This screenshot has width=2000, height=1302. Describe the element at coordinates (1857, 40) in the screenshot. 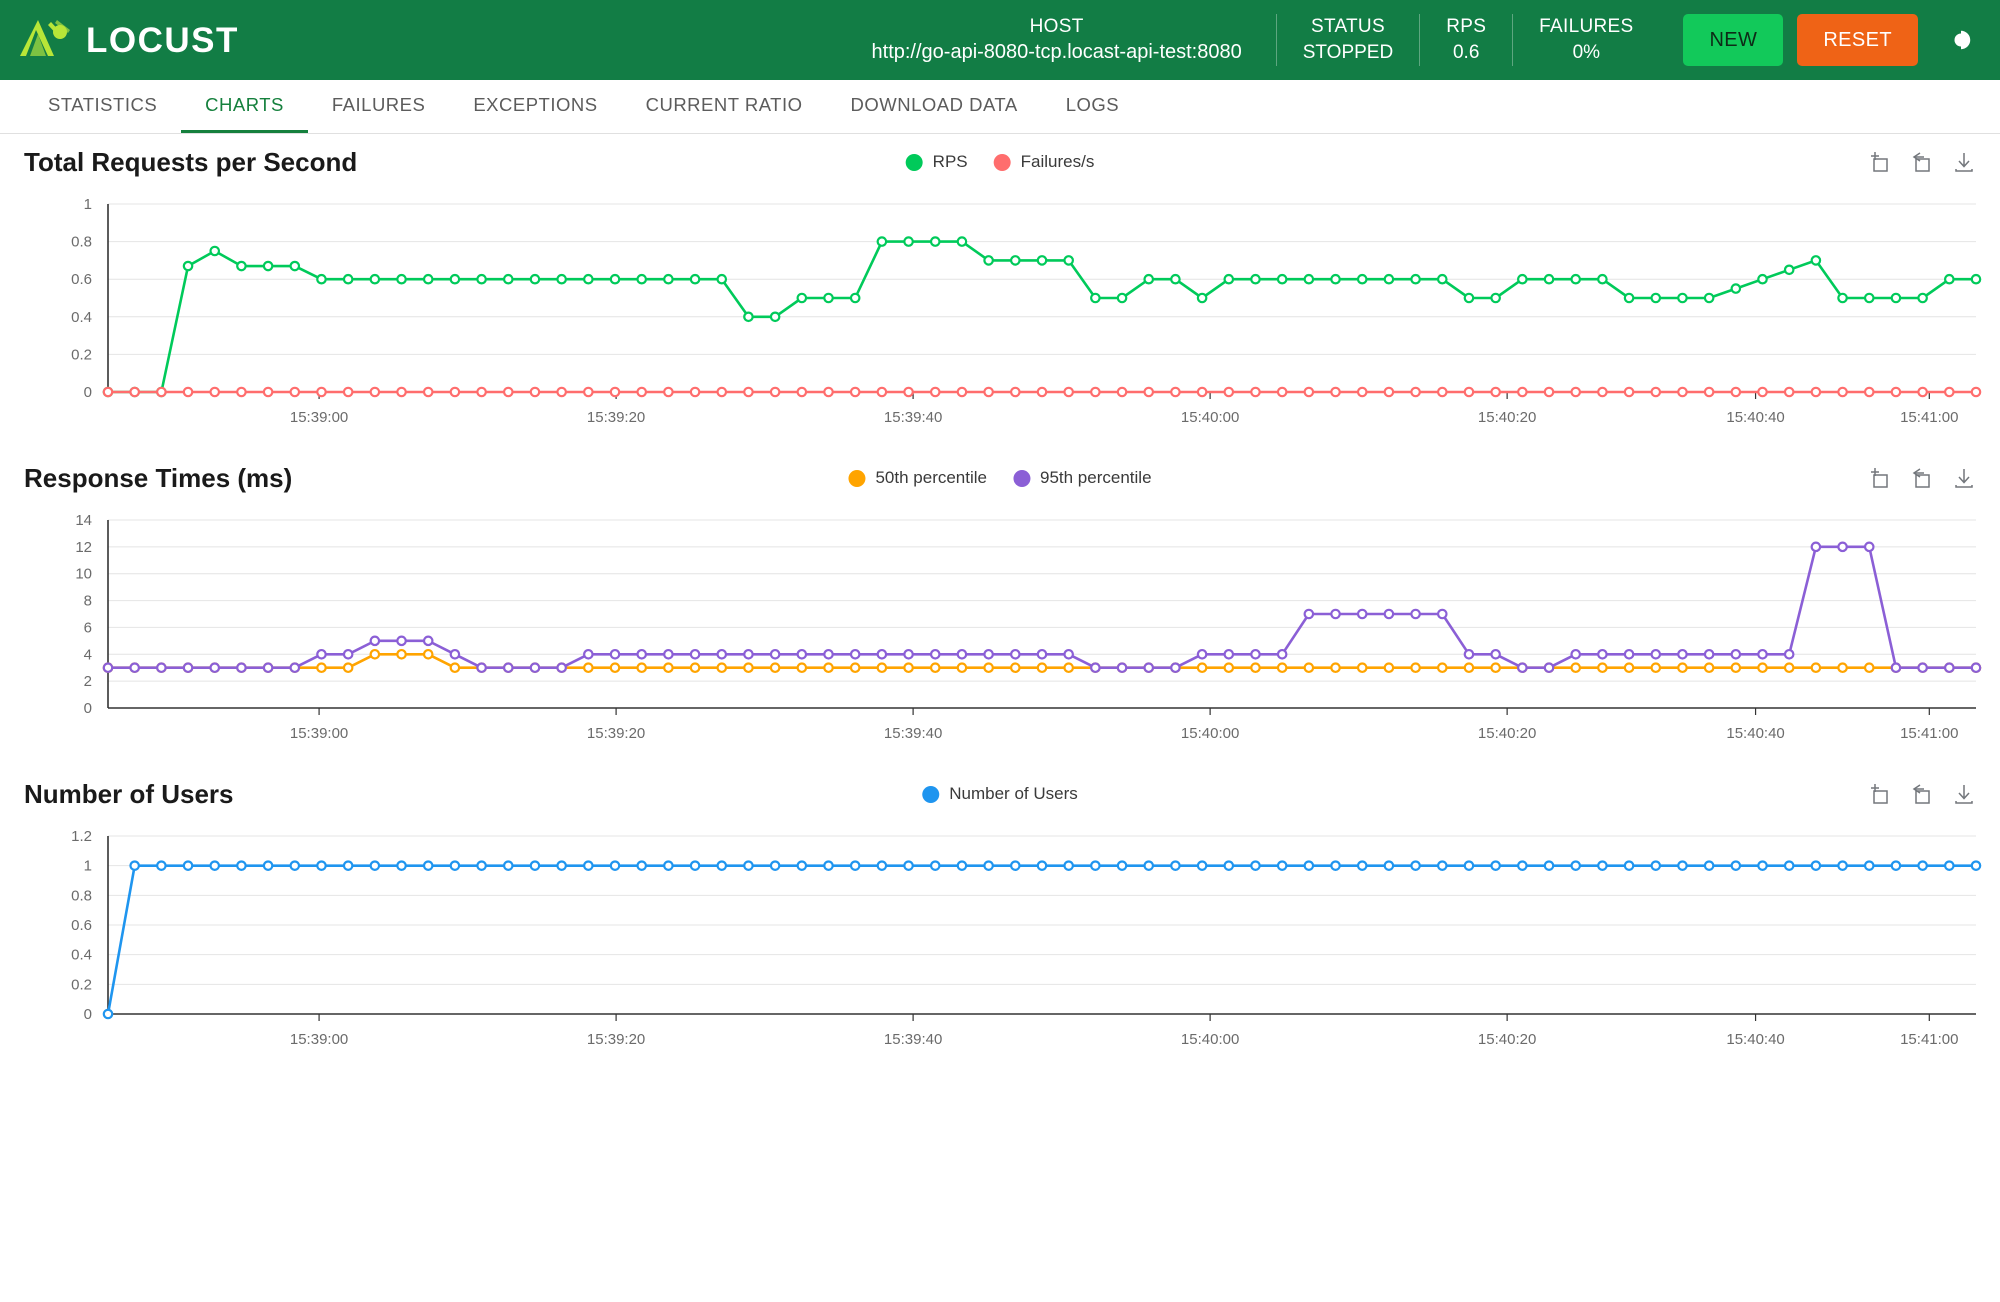

I see `reset-stats-button: RESET` at that location.